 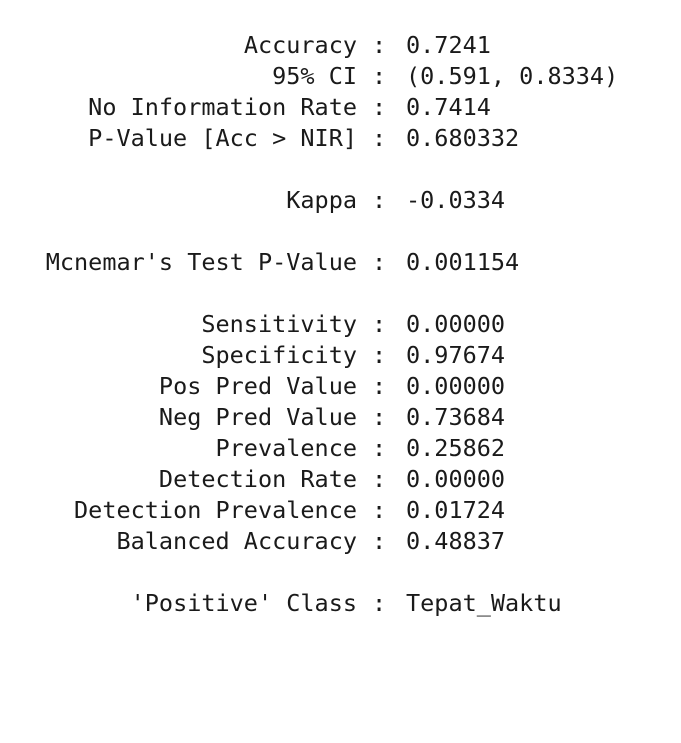 What do you see at coordinates (222, 138) in the screenshot?
I see `stat-label: P-Value [Acc > NIR]` at bounding box center [222, 138].